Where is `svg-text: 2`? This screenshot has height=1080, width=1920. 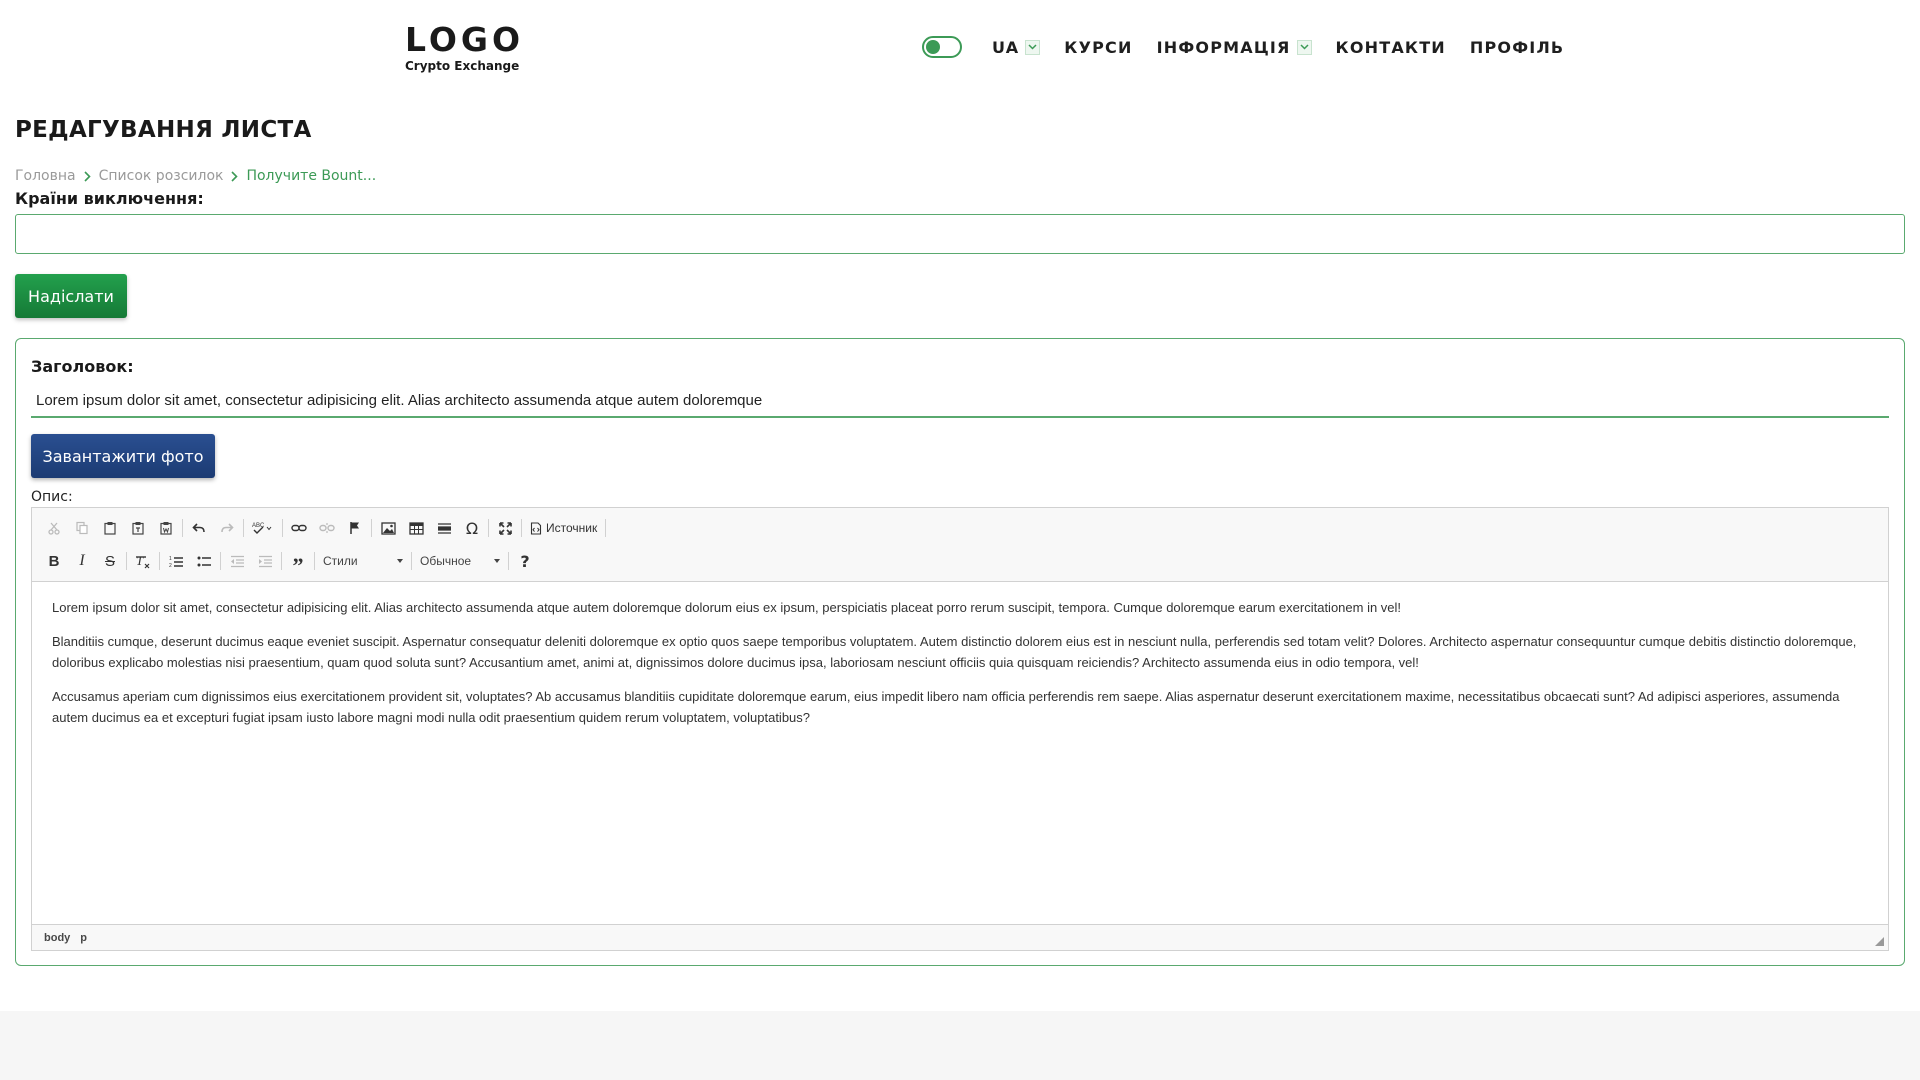
svg-text: 2 is located at coordinates (170, 565).